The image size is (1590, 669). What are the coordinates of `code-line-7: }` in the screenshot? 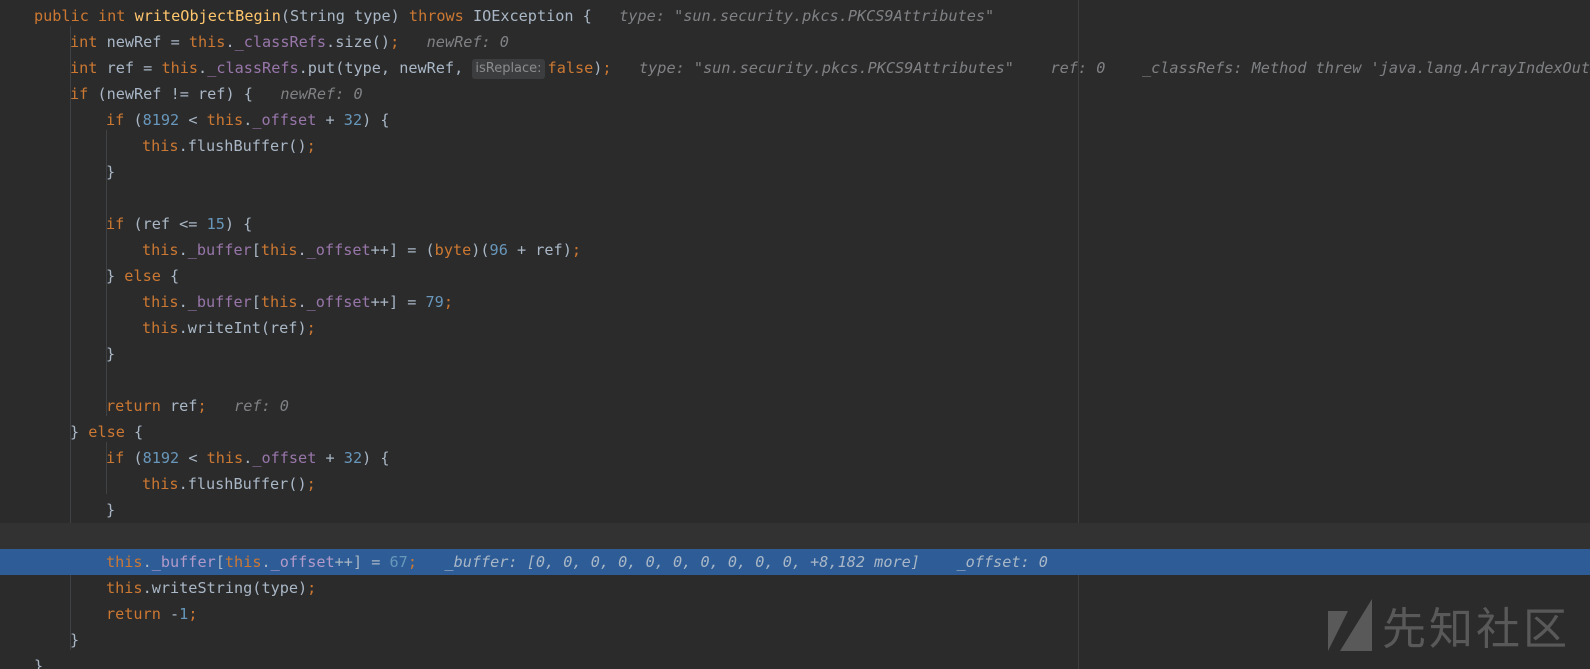 It's located at (795, 172).